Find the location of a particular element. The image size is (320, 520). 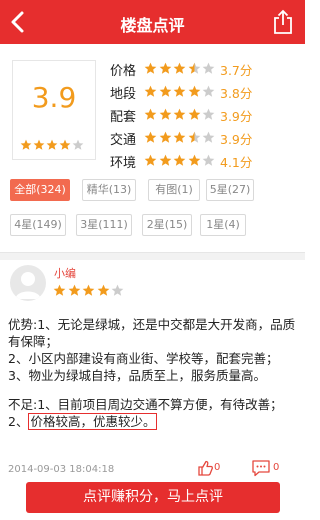

overall-star-rating is located at coordinates (52, 148).